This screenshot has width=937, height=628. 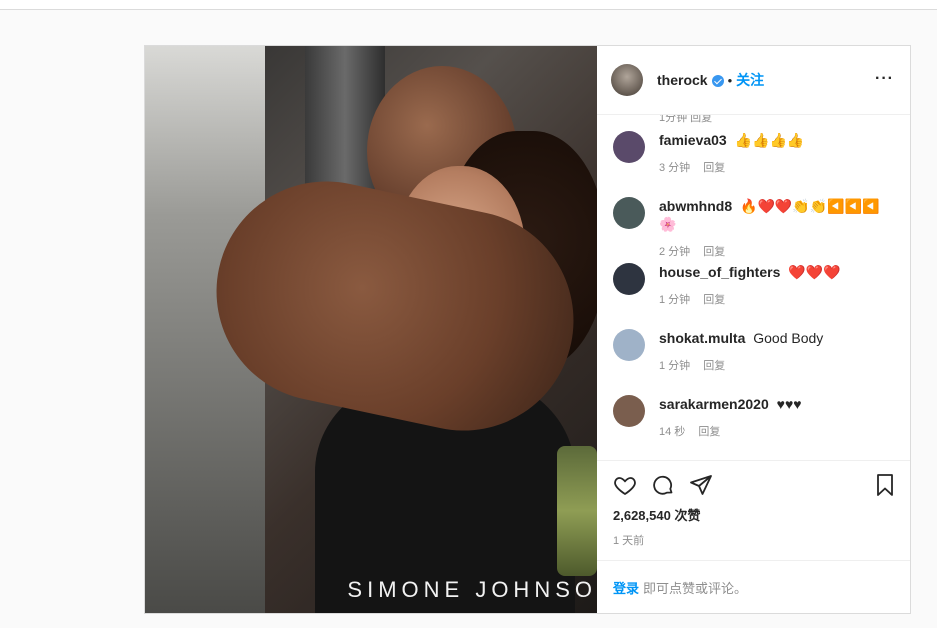 I want to click on comment-text: ❤️❤️❤️, so click(x=814, y=272).